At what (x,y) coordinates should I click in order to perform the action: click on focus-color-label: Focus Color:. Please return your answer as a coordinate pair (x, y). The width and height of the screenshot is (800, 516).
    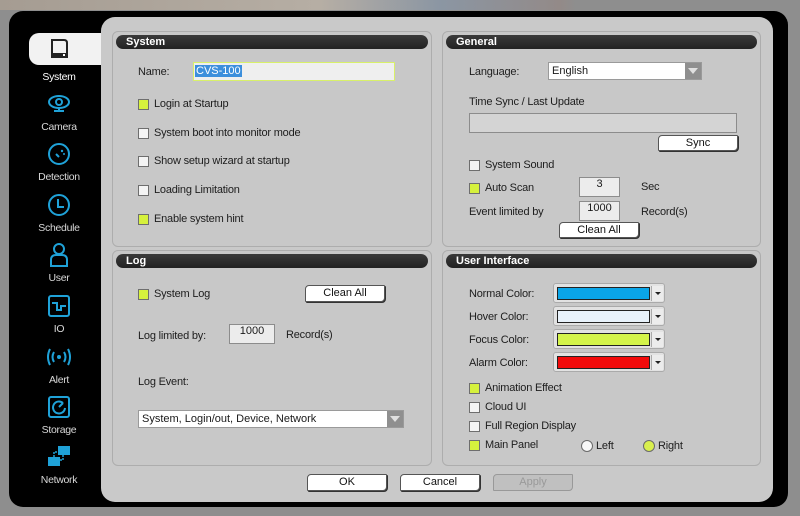
    Looking at the image, I should click on (499, 340).